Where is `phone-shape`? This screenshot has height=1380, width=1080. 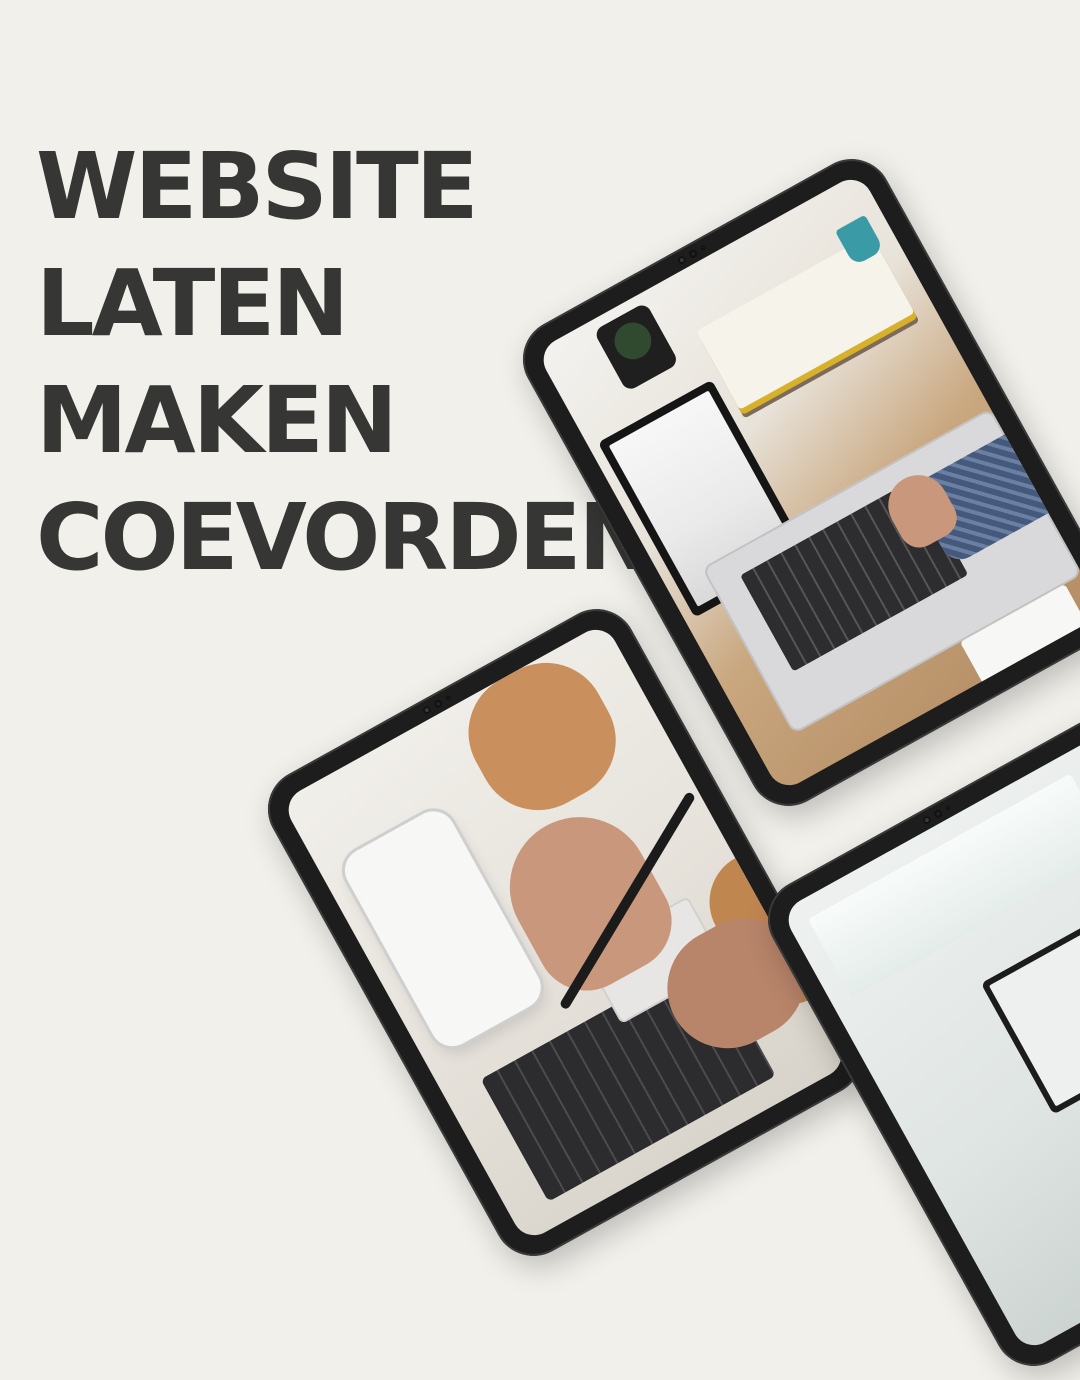 phone-shape is located at coordinates (443, 929).